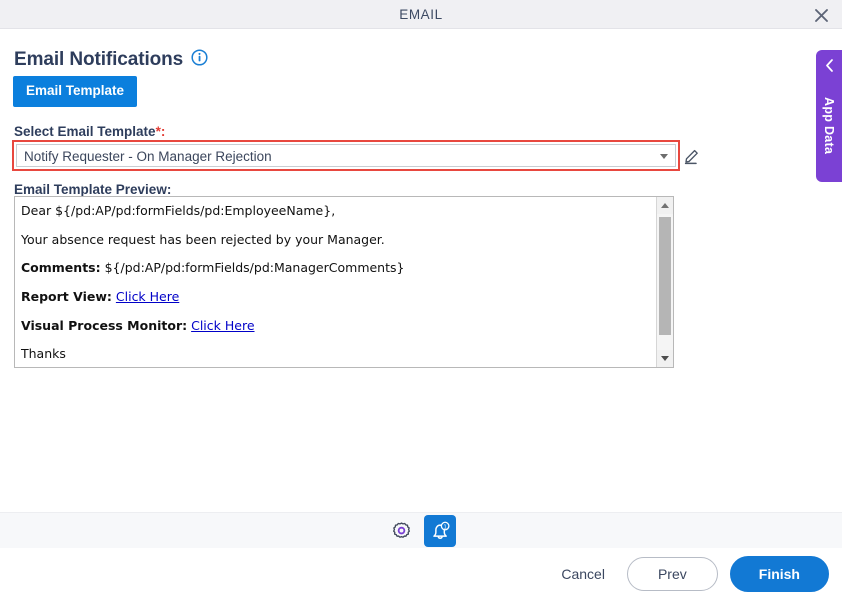 This screenshot has width=842, height=595. Describe the element at coordinates (99, 59) in the screenshot. I see `page-title: Email Notifications` at that location.